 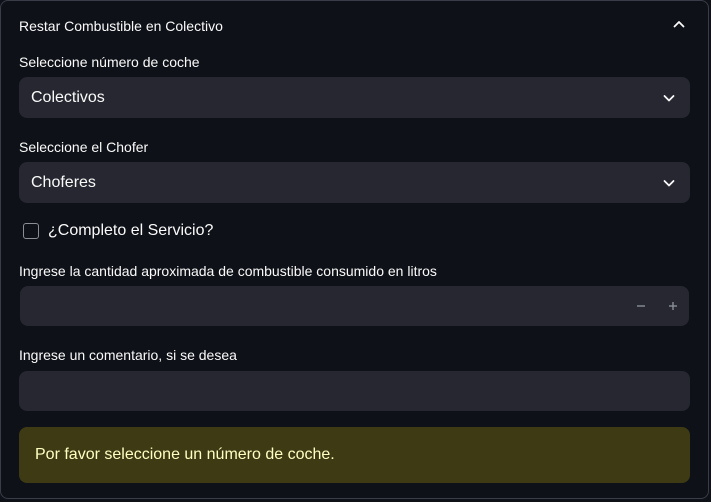 I want to click on chofer-select-value: Choferes, so click(x=63, y=182).